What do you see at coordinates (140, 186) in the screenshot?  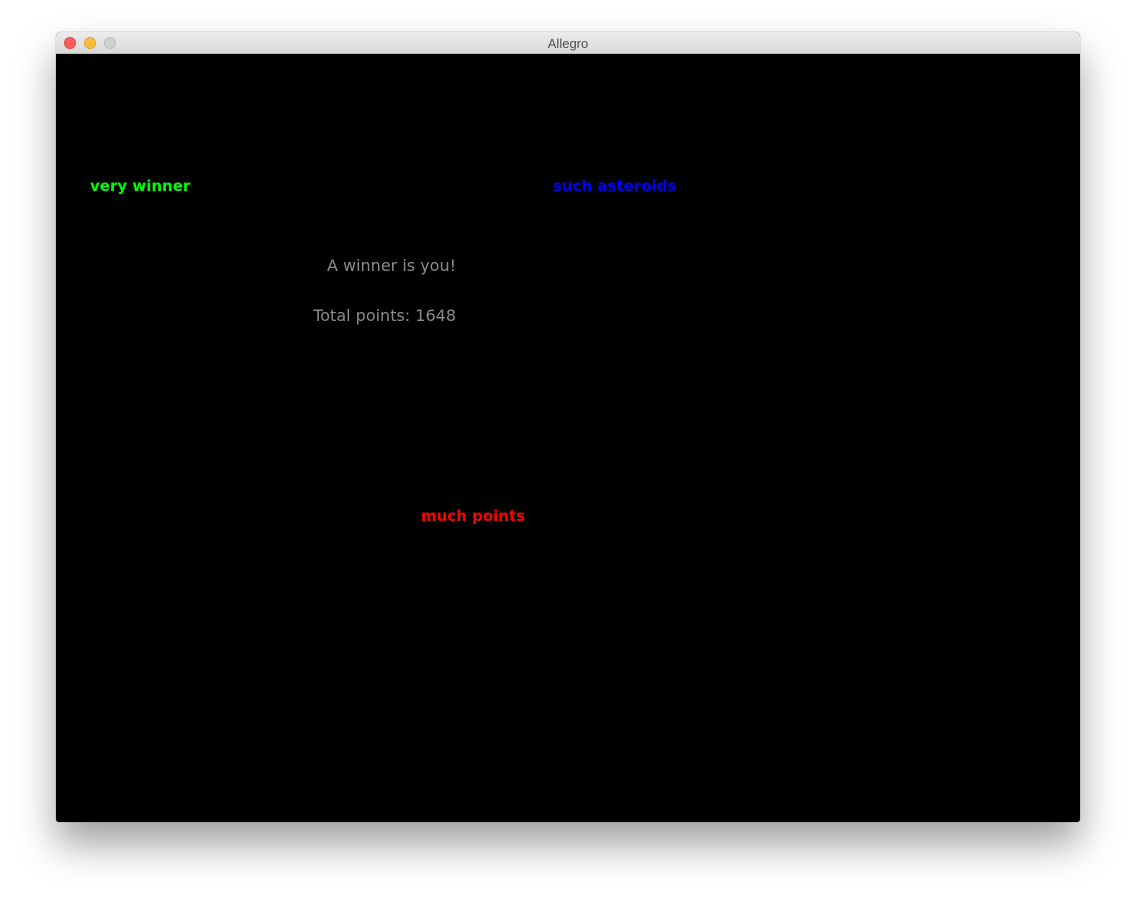 I see `very-winner-text: very winner` at bounding box center [140, 186].